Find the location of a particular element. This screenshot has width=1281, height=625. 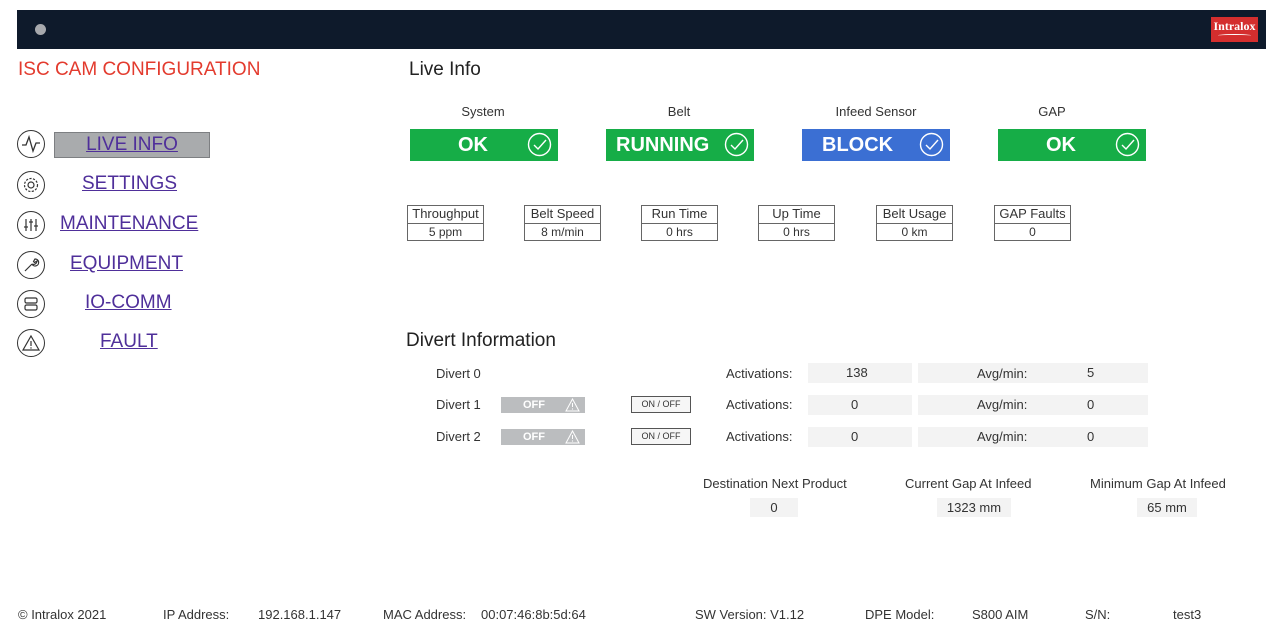

metric-label: Up Time is located at coordinates (796, 214).